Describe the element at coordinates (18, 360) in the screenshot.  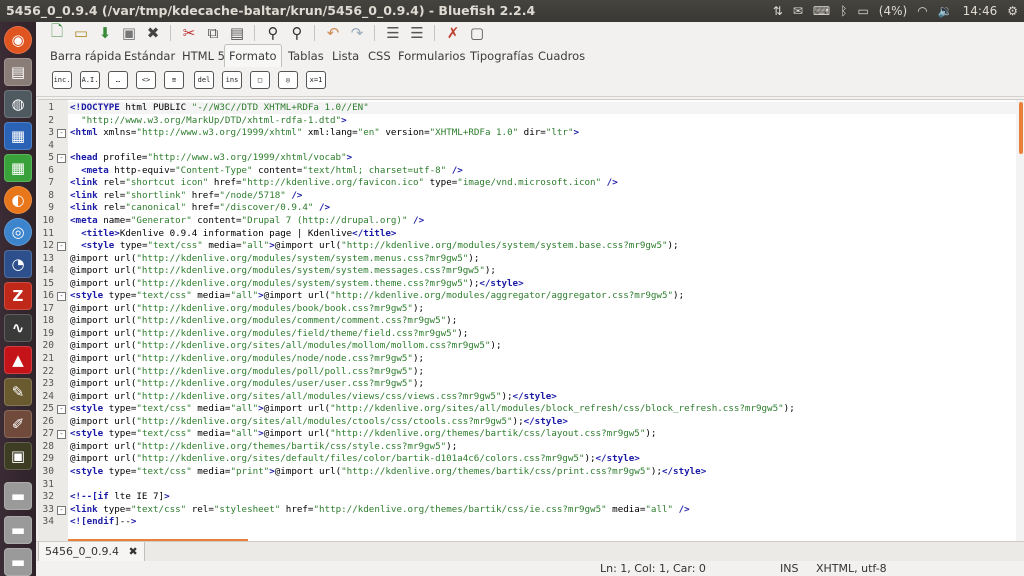
I see `acrobat-icon: ▲` at that location.